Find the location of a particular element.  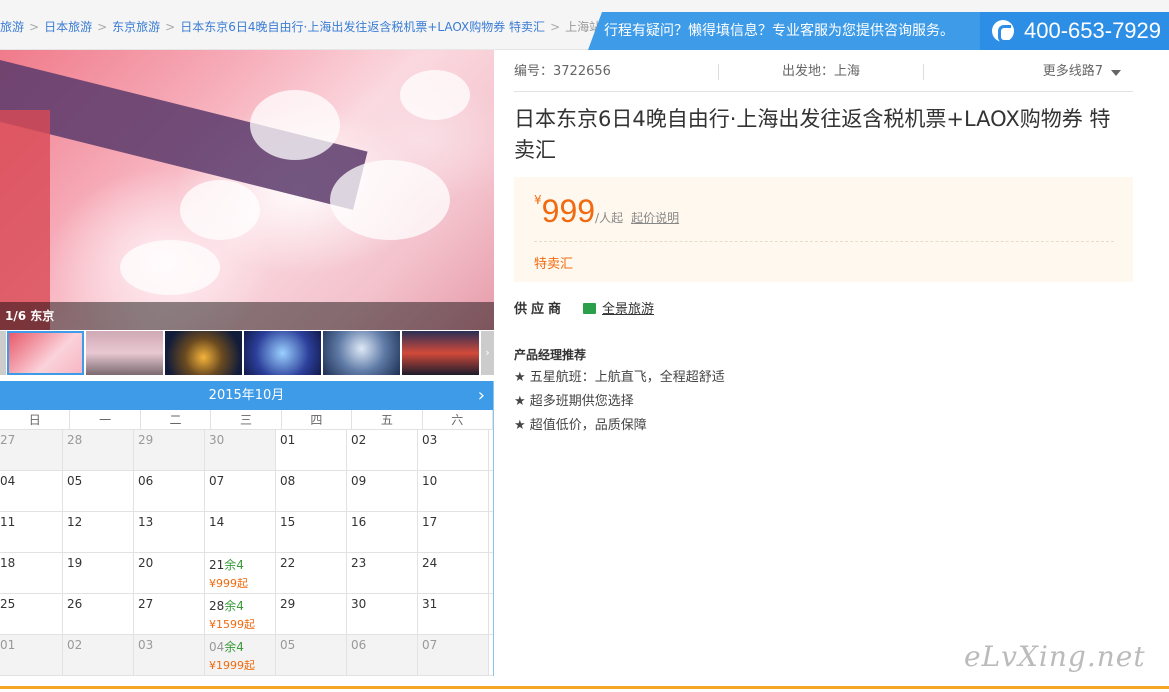

calendar-day: 29 is located at coordinates (311, 614).